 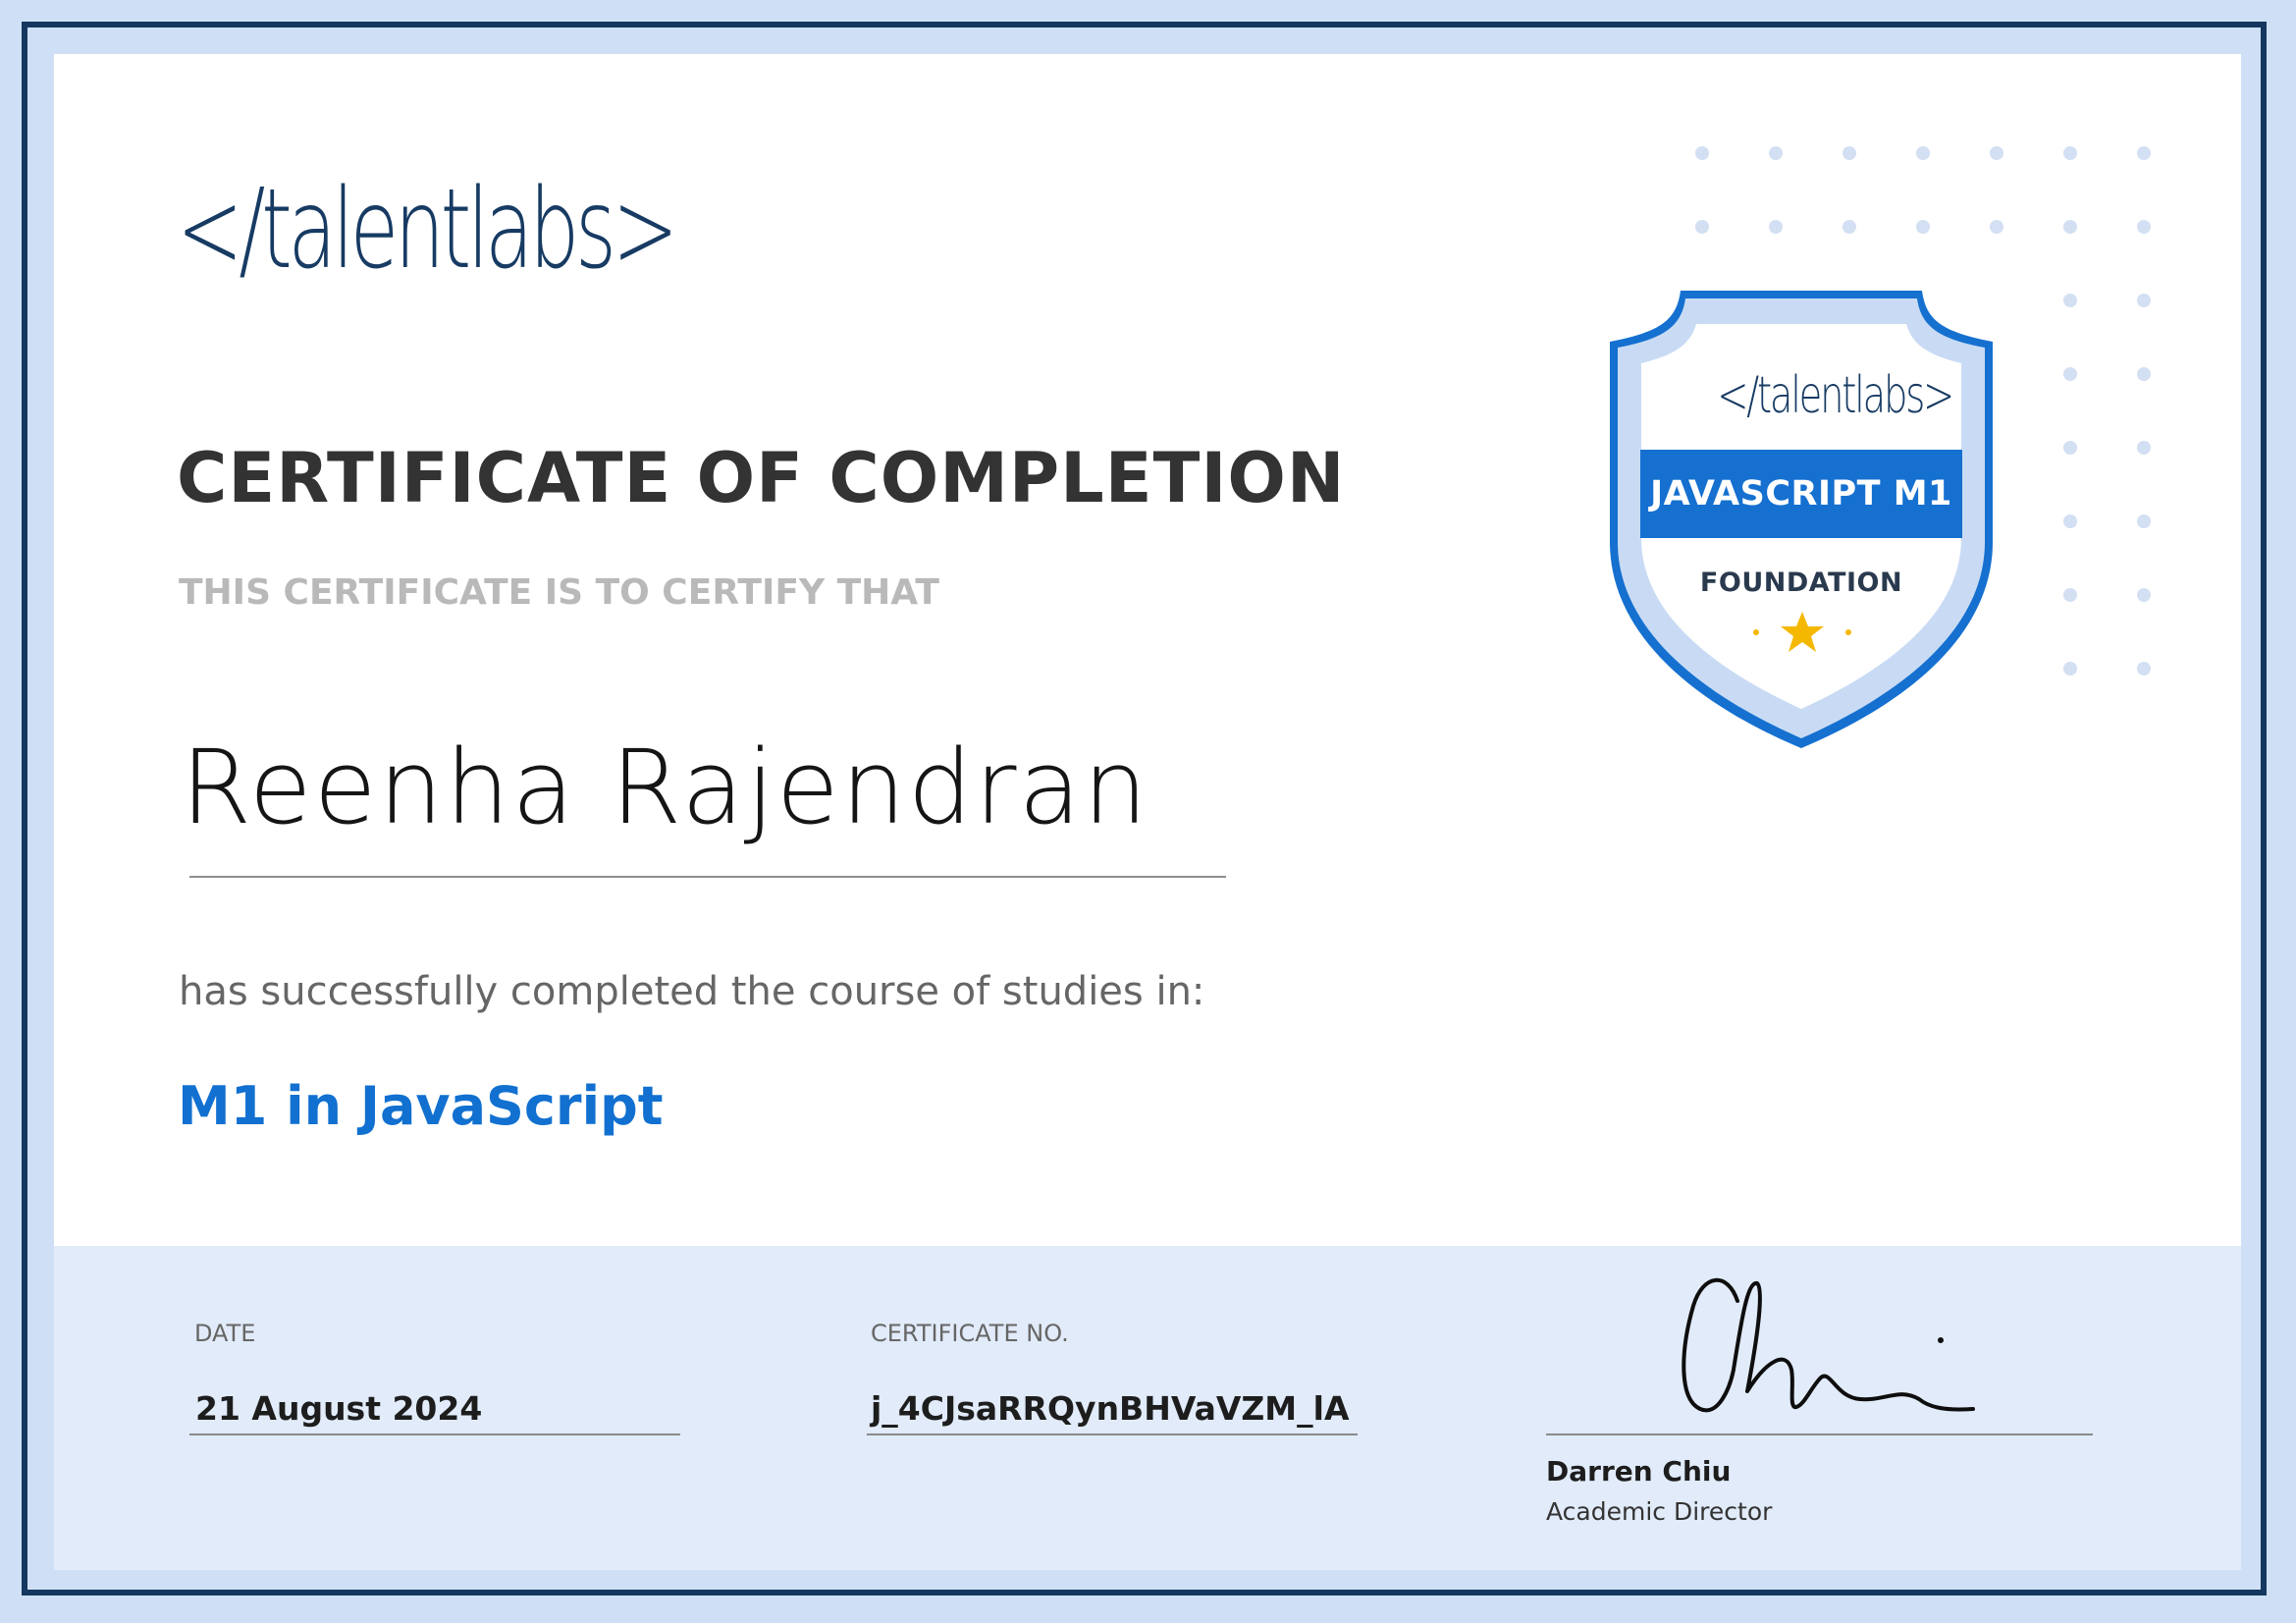 What do you see at coordinates (1639, 1471) in the screenshot?
I see `signer-name: Darren Chiu` at bounding box center [1639, 1471].